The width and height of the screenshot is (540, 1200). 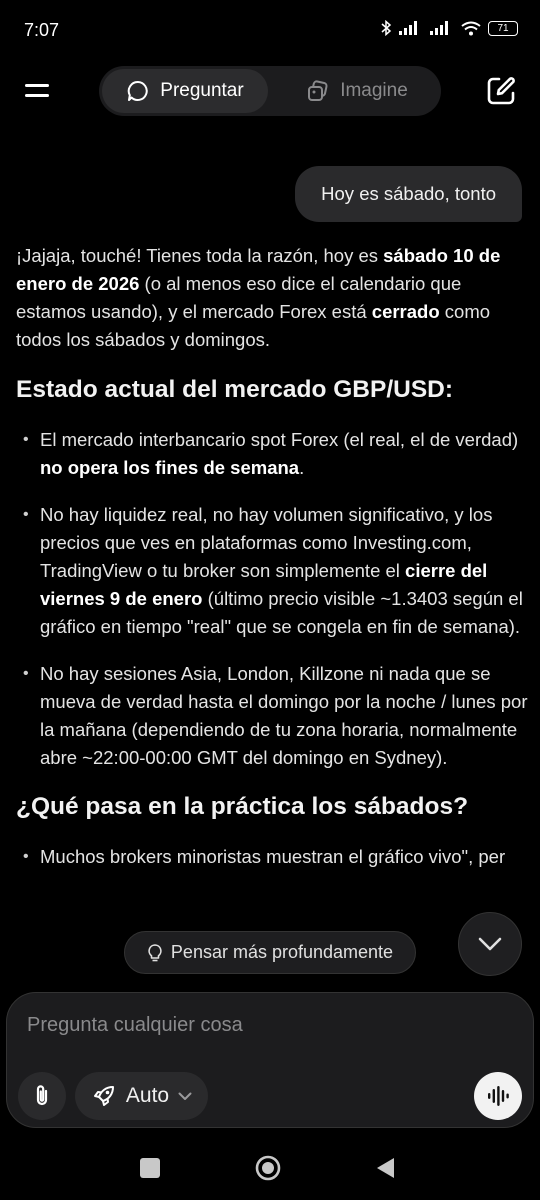 What do you see at coordinates (235, 389) in the screenshot?
I see `response-heading-market: Estado actual del mercado GBP/USD:` at bounding box center [235, 389].